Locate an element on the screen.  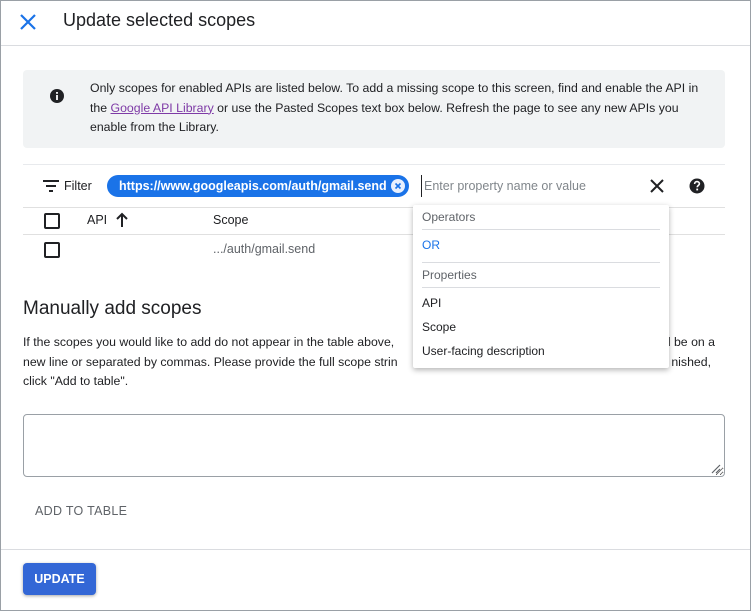
scopes-textarea is located at coordinates (374, 445).